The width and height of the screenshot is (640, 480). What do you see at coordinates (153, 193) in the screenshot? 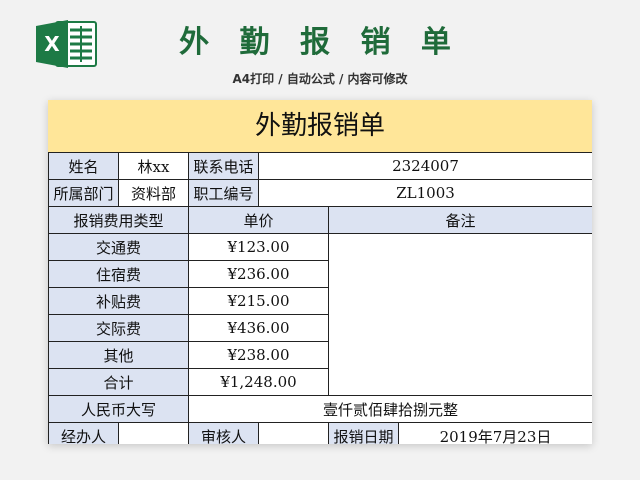
I see `dept-value-cell: 资料部` at bounding box center [153, 193].